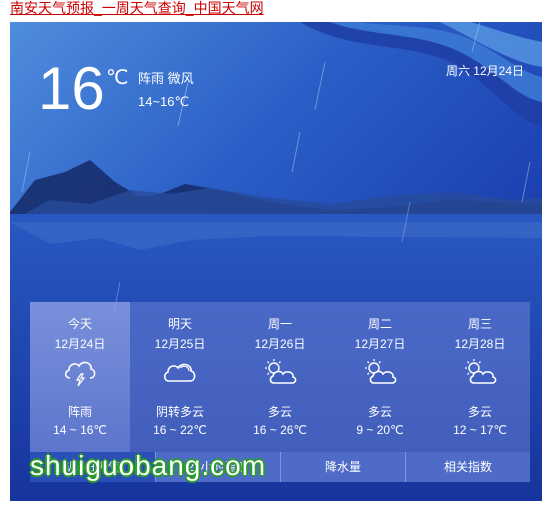  What do you see at coordinates (180, 430) in the screenshot?
I see `forecast-temp-range: 16 ~ 22℃` at bounding box center [180, 430].